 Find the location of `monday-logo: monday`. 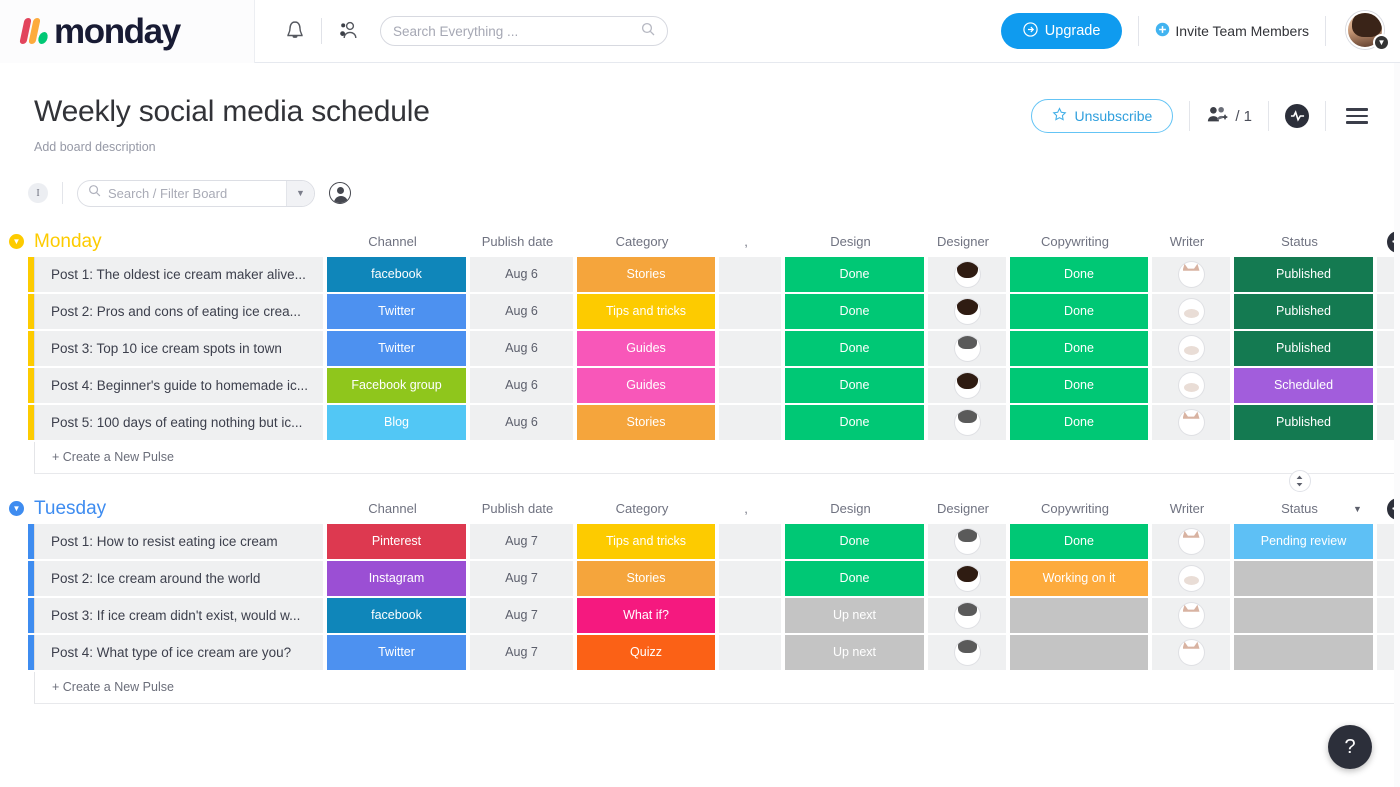

monday-logo: monday is located at coordinates (127, 31).